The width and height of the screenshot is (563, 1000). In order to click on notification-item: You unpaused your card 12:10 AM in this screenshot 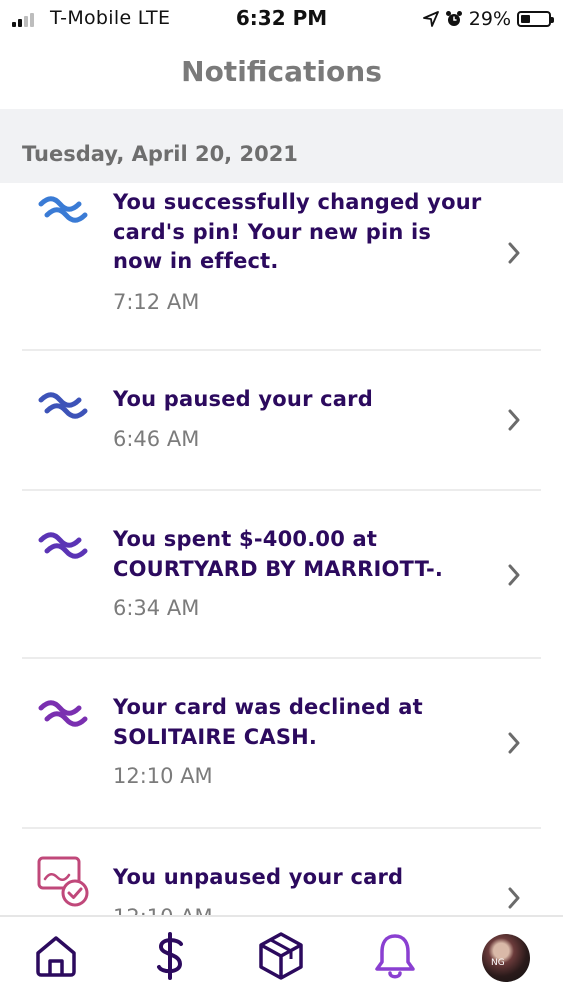, I will do `click(281, 872)`.